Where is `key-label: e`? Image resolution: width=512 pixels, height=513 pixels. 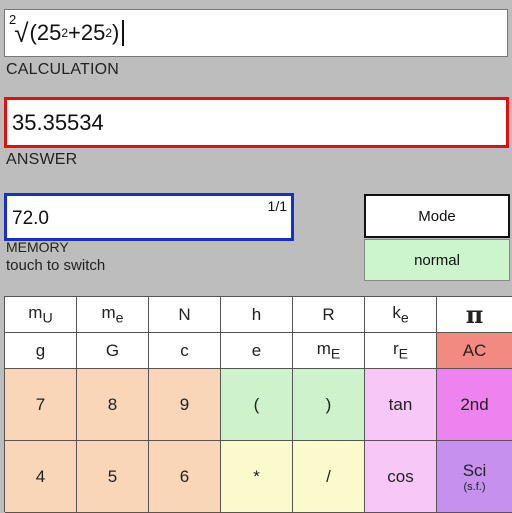
key-label: e is located at coordinates (256, 350).